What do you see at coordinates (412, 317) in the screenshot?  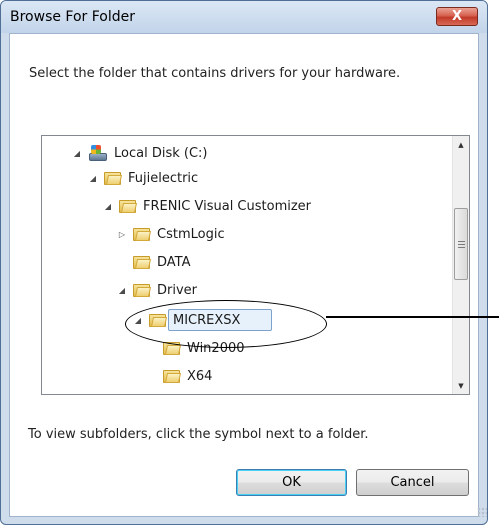 I see `callout-line` at bounding box center [412, 317].